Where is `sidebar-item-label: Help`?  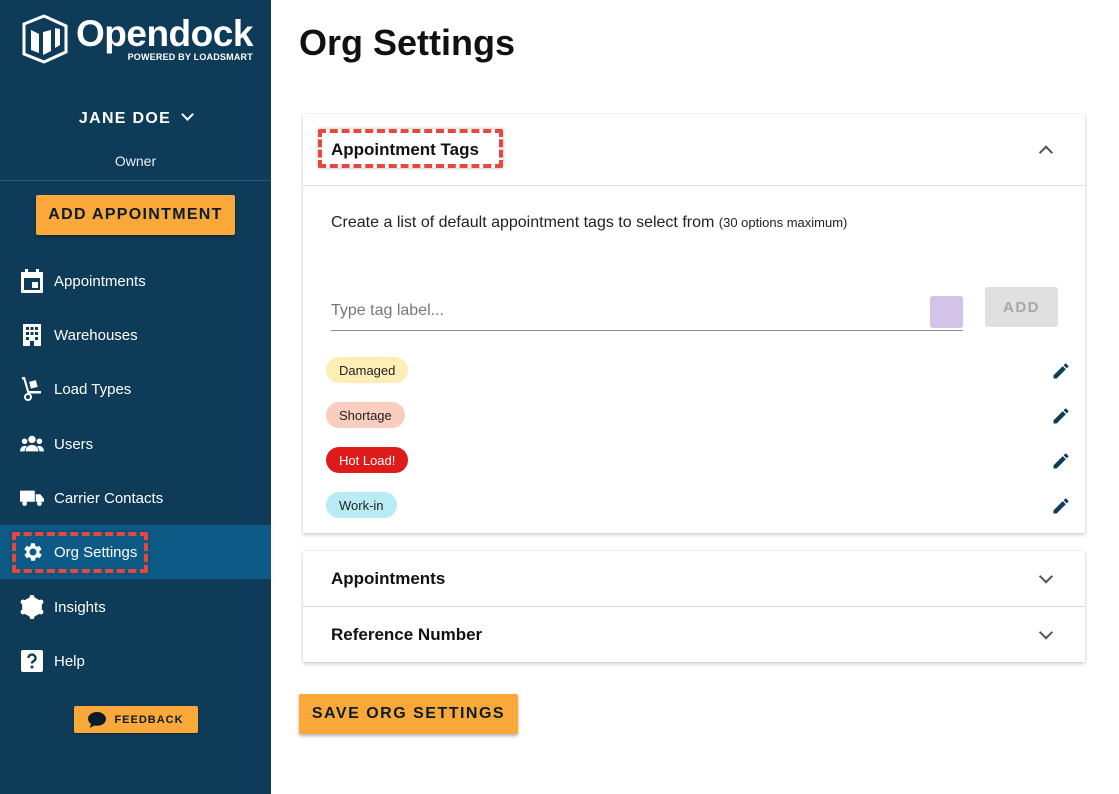
sidebar-item-label: Help is located at coordinates (69, 661).